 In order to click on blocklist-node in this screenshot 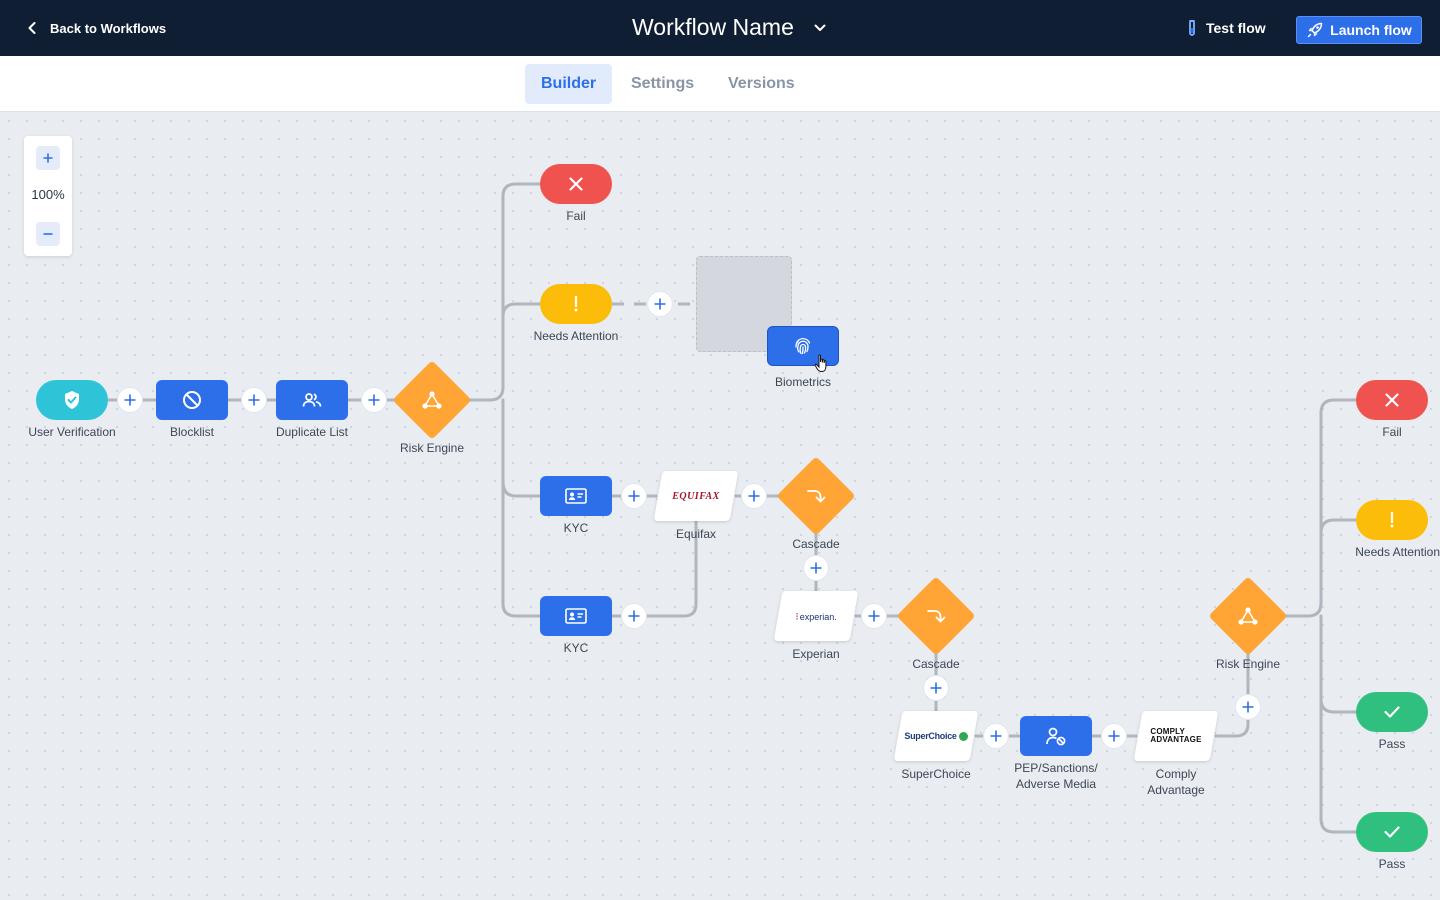, I will do `click(192, 400)`.